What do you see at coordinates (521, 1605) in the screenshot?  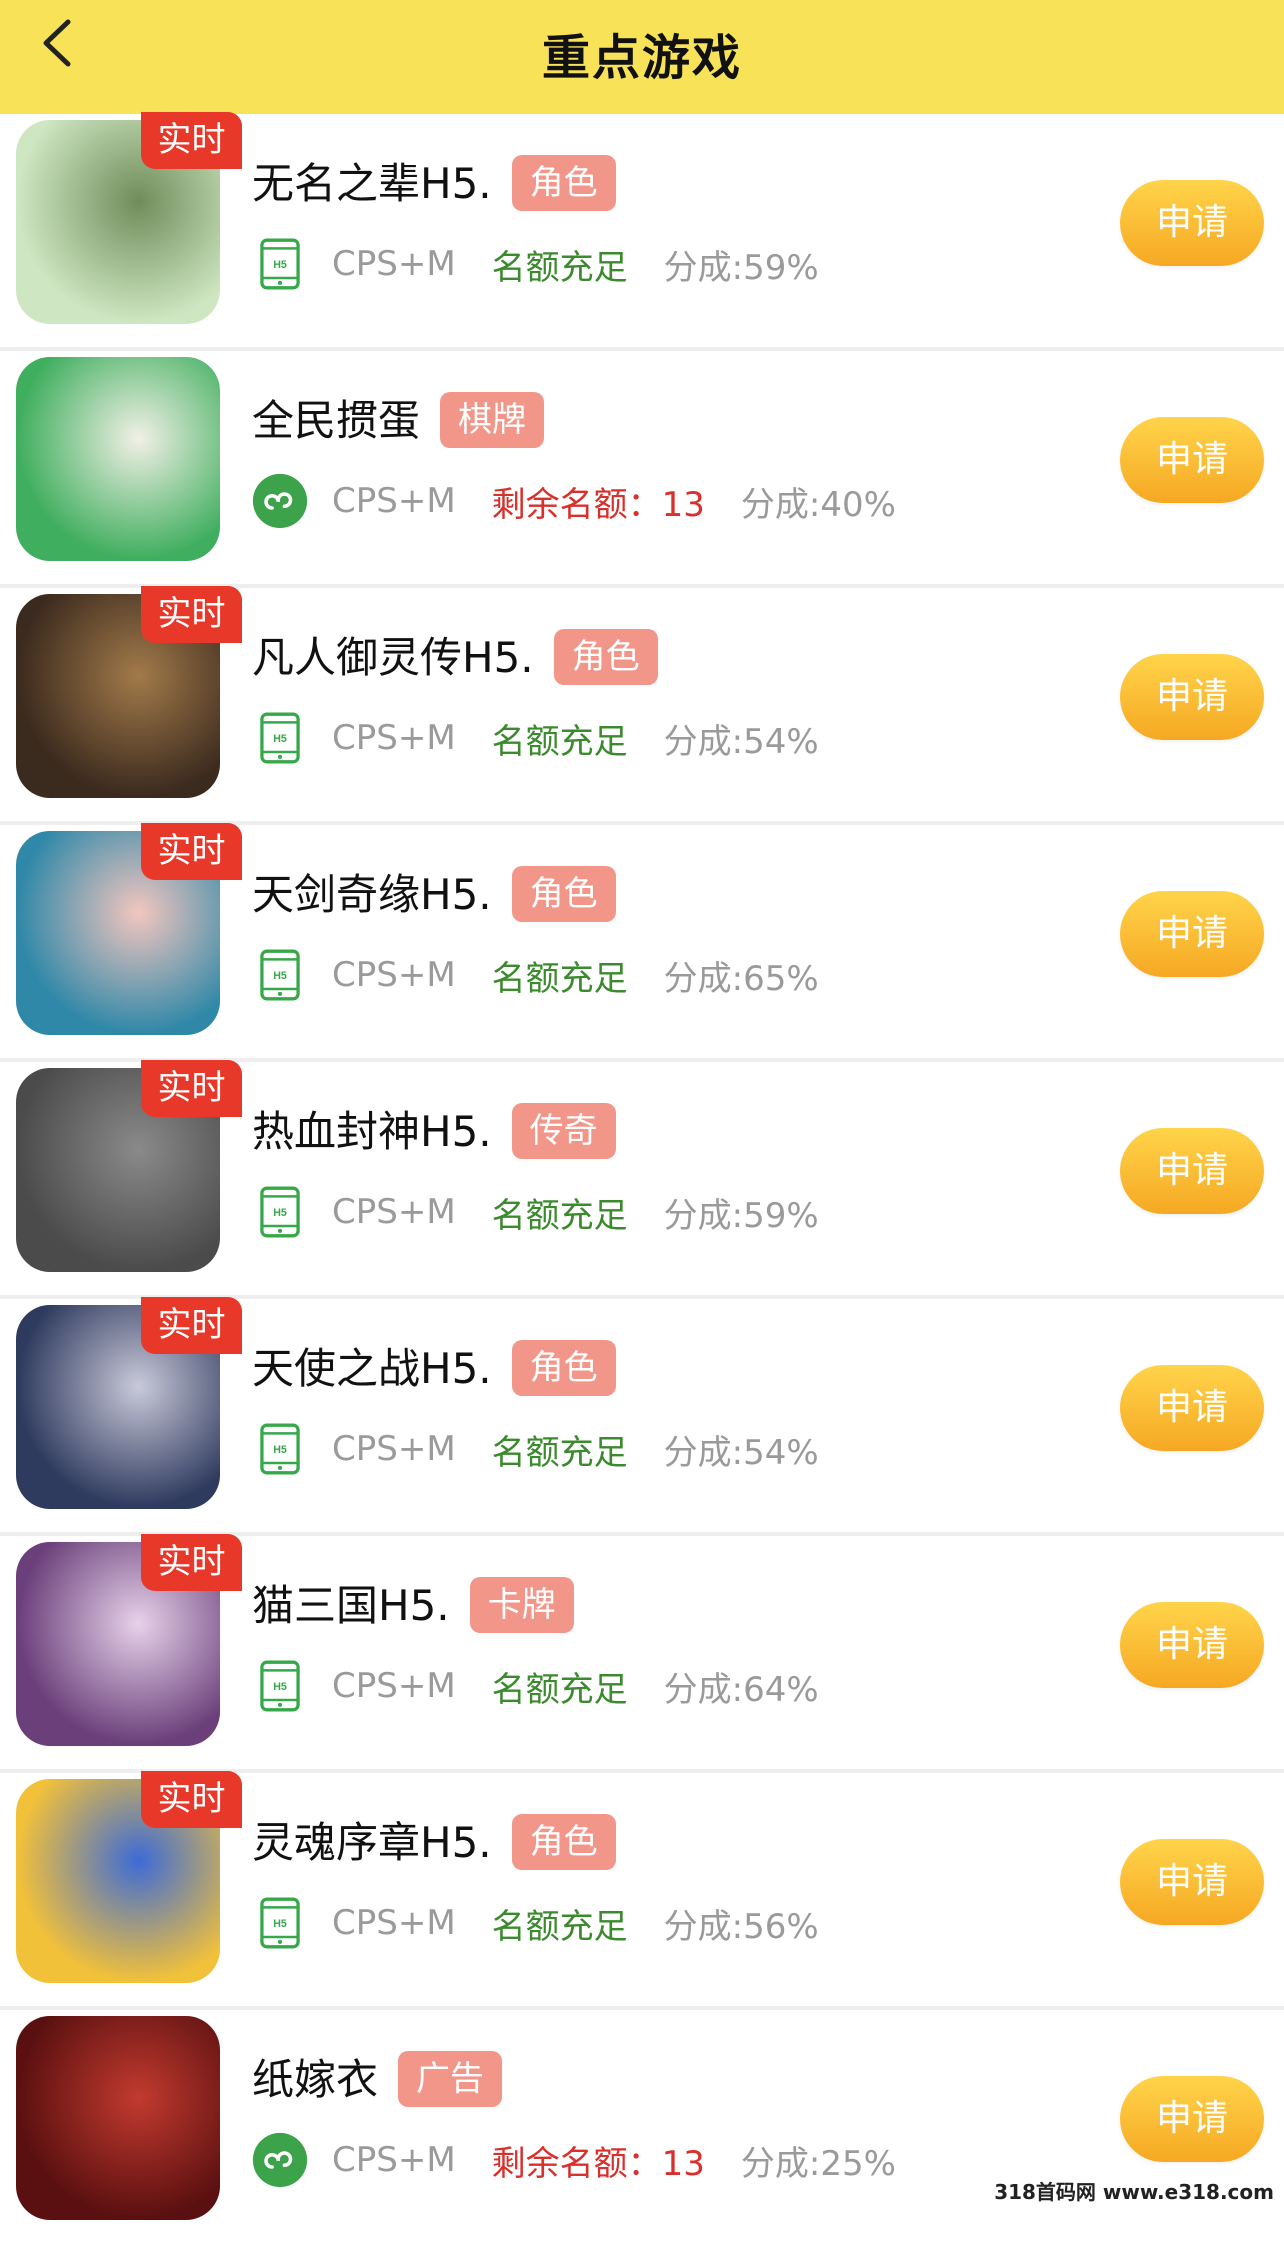 I see `genre-tag: 卡牌` at bounding box center [521, 1605].